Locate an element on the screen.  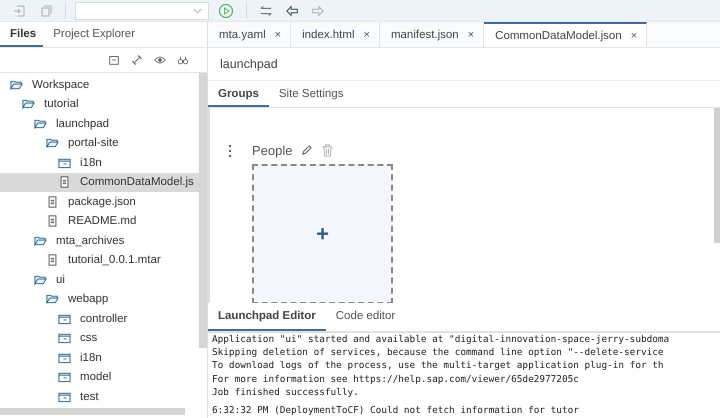
pencil-icon is located at coordinates (307, 150).